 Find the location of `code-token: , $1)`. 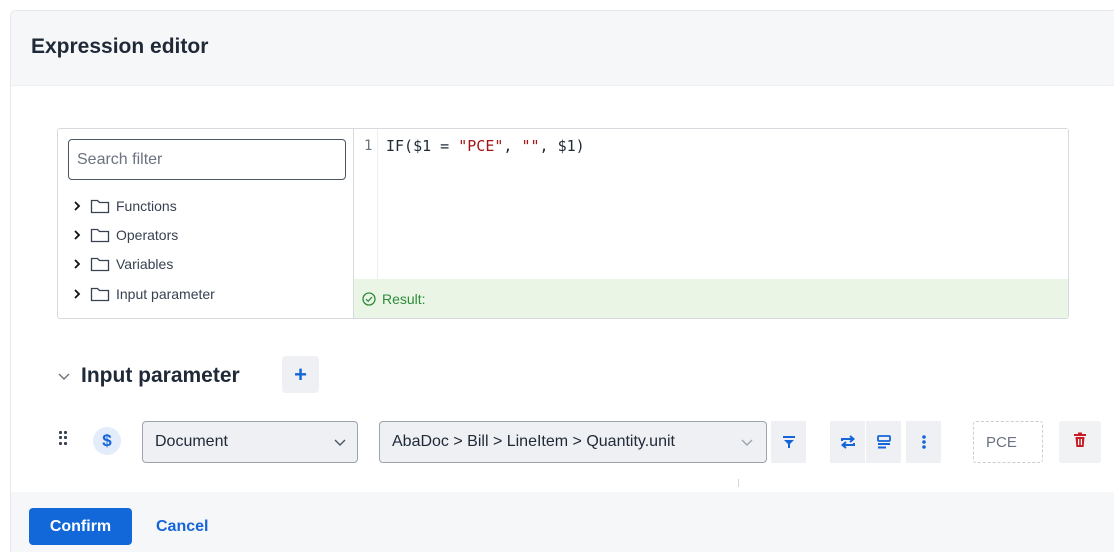

code-token: , $1) is located at coordinates (562, 146).